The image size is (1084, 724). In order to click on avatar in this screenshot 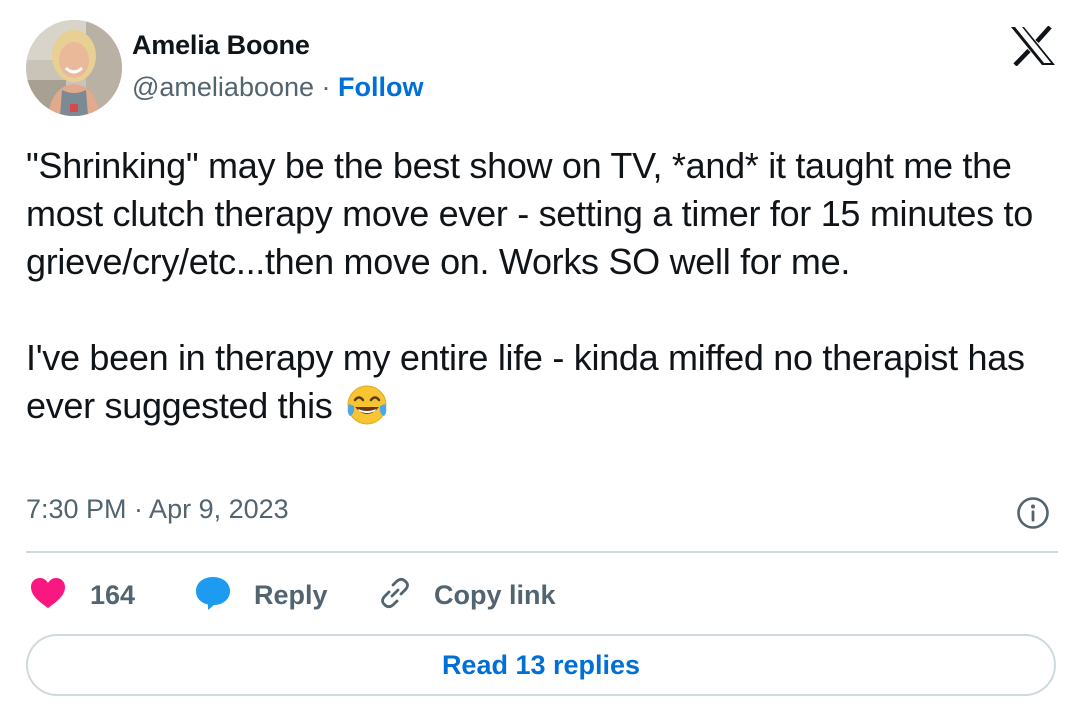, I will do `click(74, 68)`.